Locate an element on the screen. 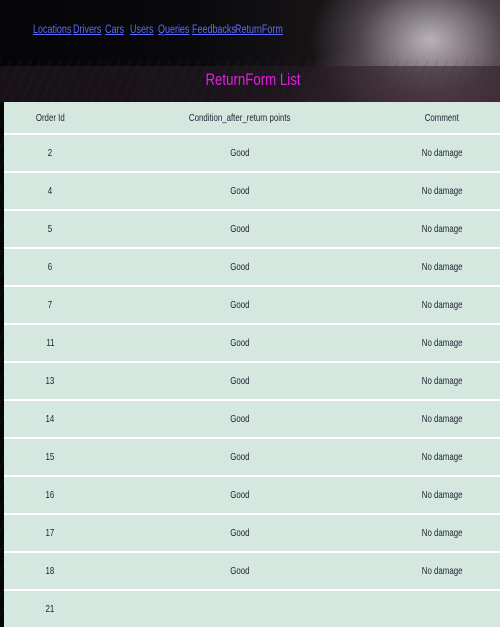 The width and height of the screenshot is (500, 627). order-id-cell: 21 is located at coordinates (50, 608).